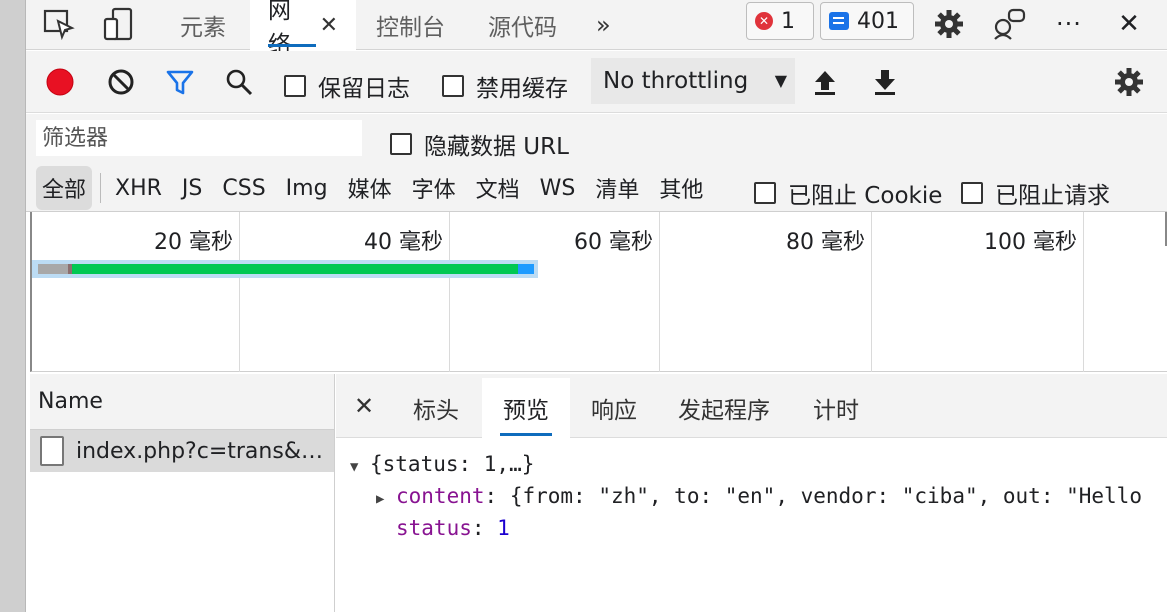 The width and height of the screenshot is (1167, 612). What do you see at coordinates (1069, 24) in the screenshot?
I see `more-options-icon: ···` at bounding box center [1069, 24].